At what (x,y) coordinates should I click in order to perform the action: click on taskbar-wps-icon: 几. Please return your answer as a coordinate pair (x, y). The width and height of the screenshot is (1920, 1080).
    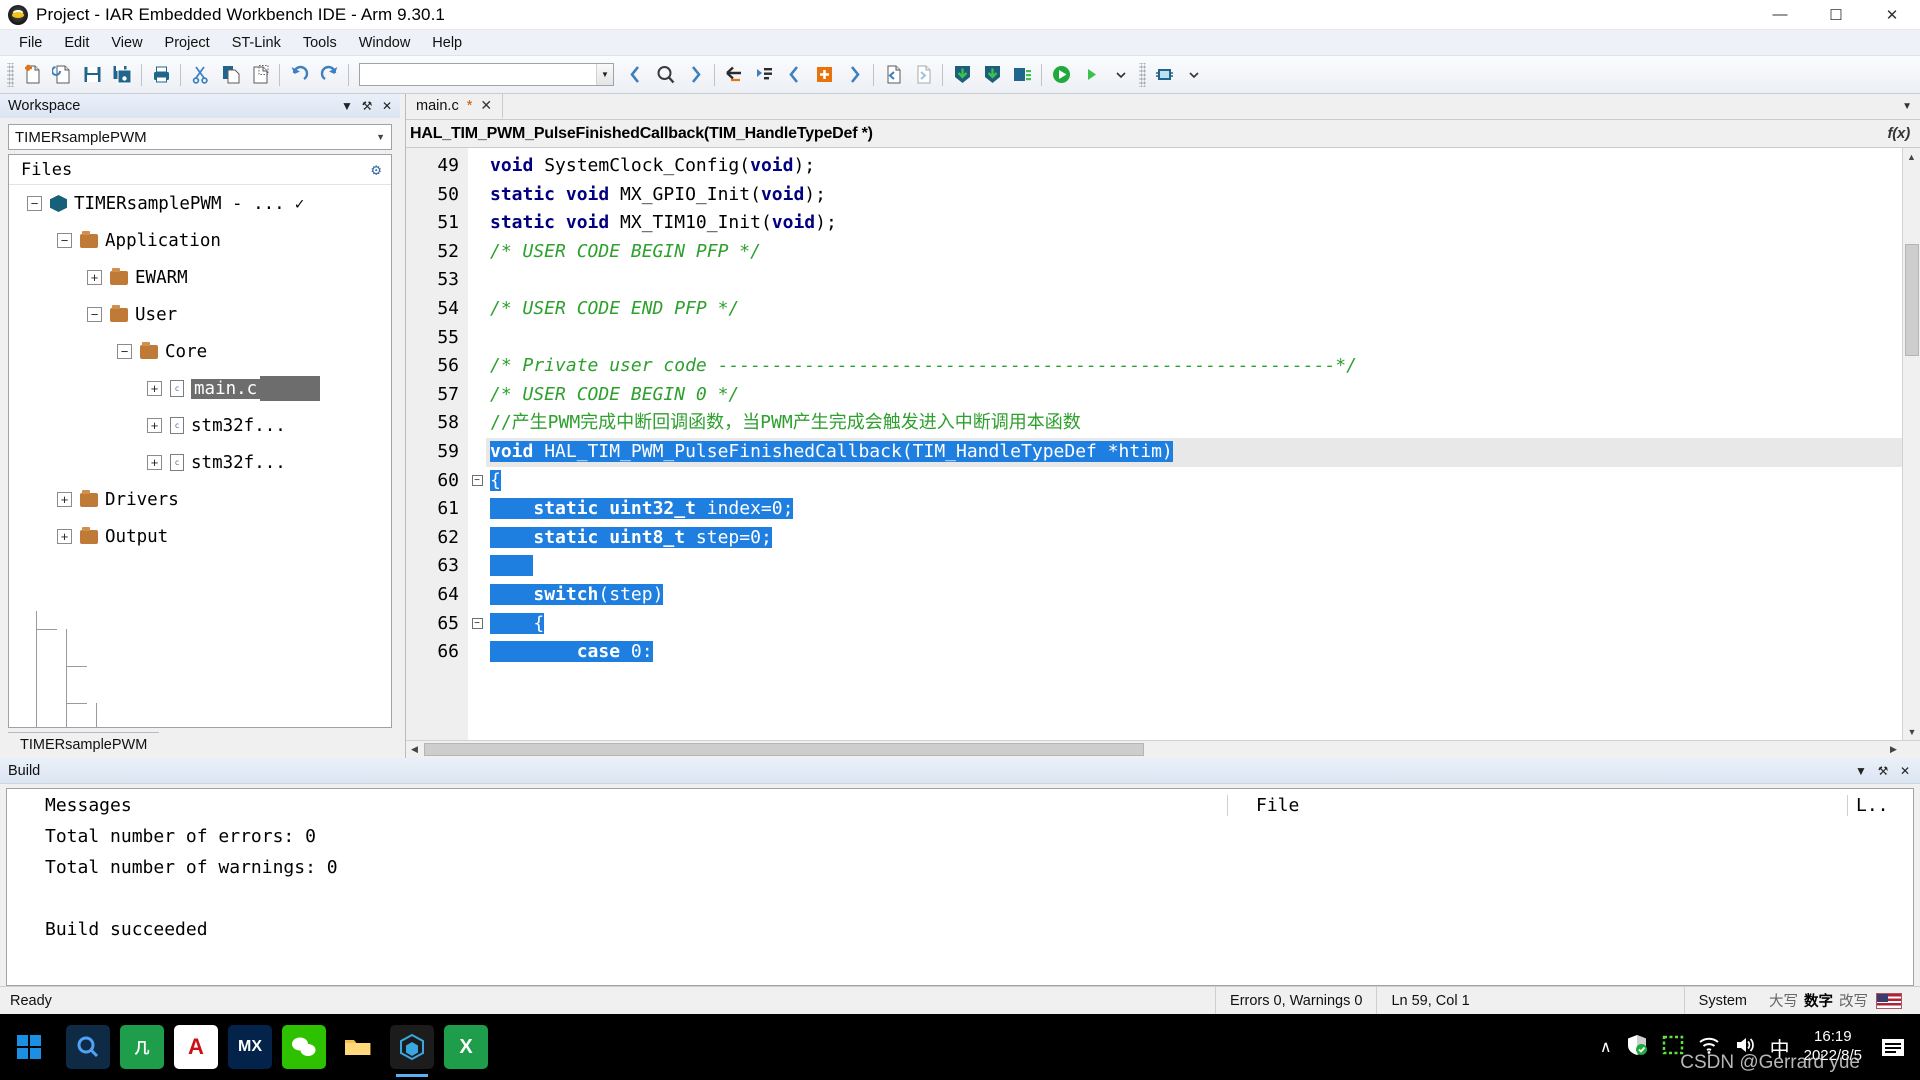
    Looking at the image, I should click on (142, 1047).